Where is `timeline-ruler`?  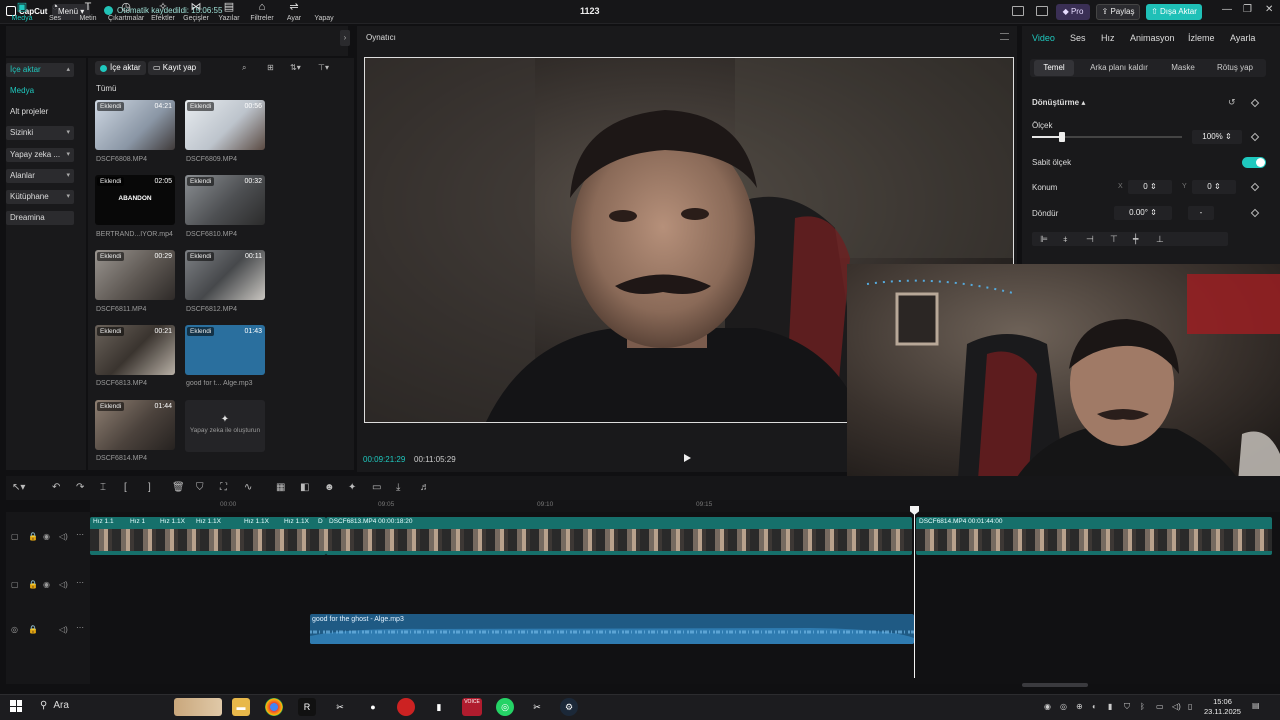 timeline-ruler is located at coordinates (685, 506).